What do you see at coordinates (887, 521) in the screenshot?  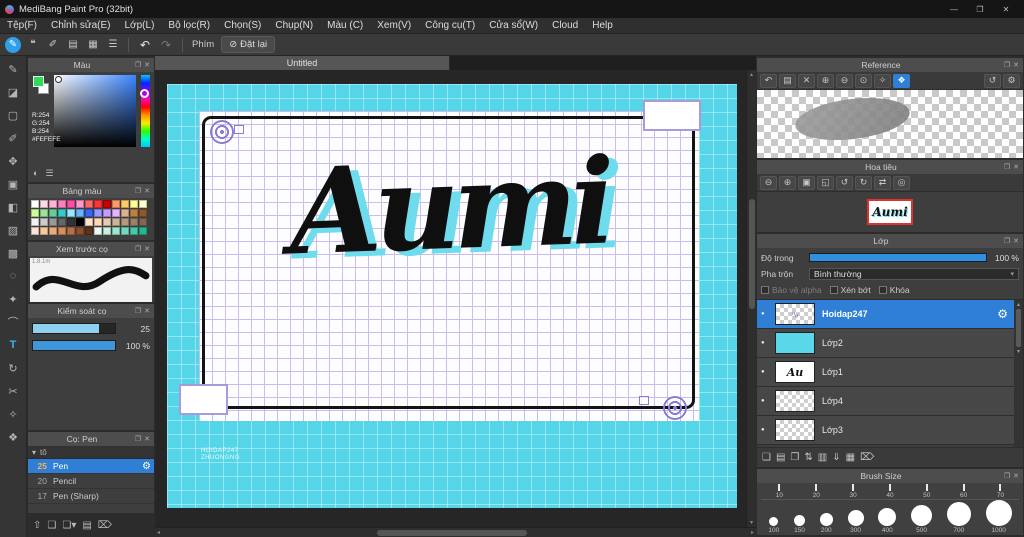 I see `brush-size-option: 400` at bounding box center [887, 521].